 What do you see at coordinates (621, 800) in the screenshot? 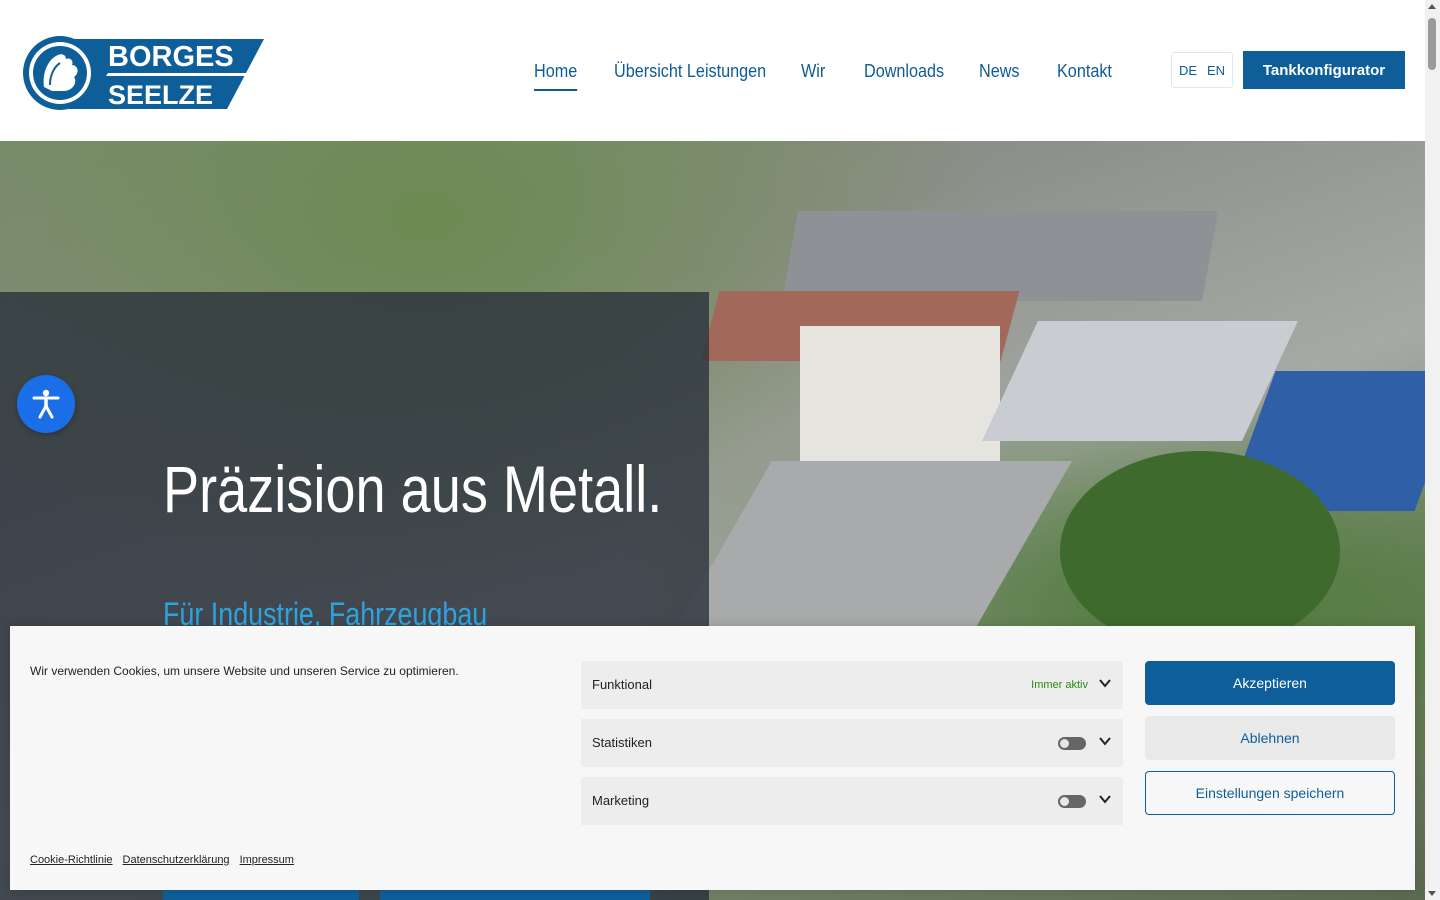
I see `cookie-category-label: Marketing` at bounding box center [621, 800].